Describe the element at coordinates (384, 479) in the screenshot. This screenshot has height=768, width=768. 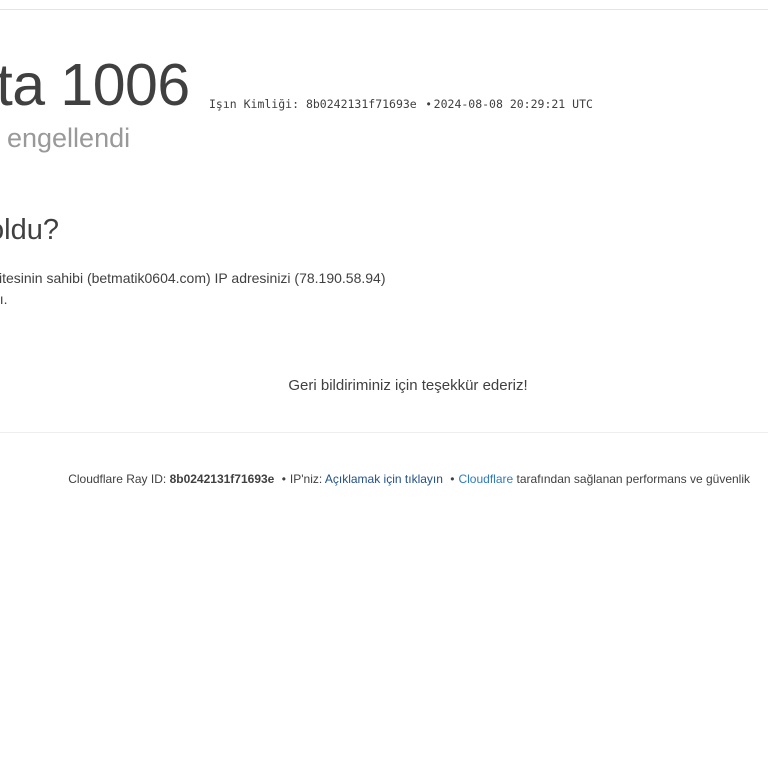
I see `reveal-ip-link: Açıklamak için tıklayın` at that location.